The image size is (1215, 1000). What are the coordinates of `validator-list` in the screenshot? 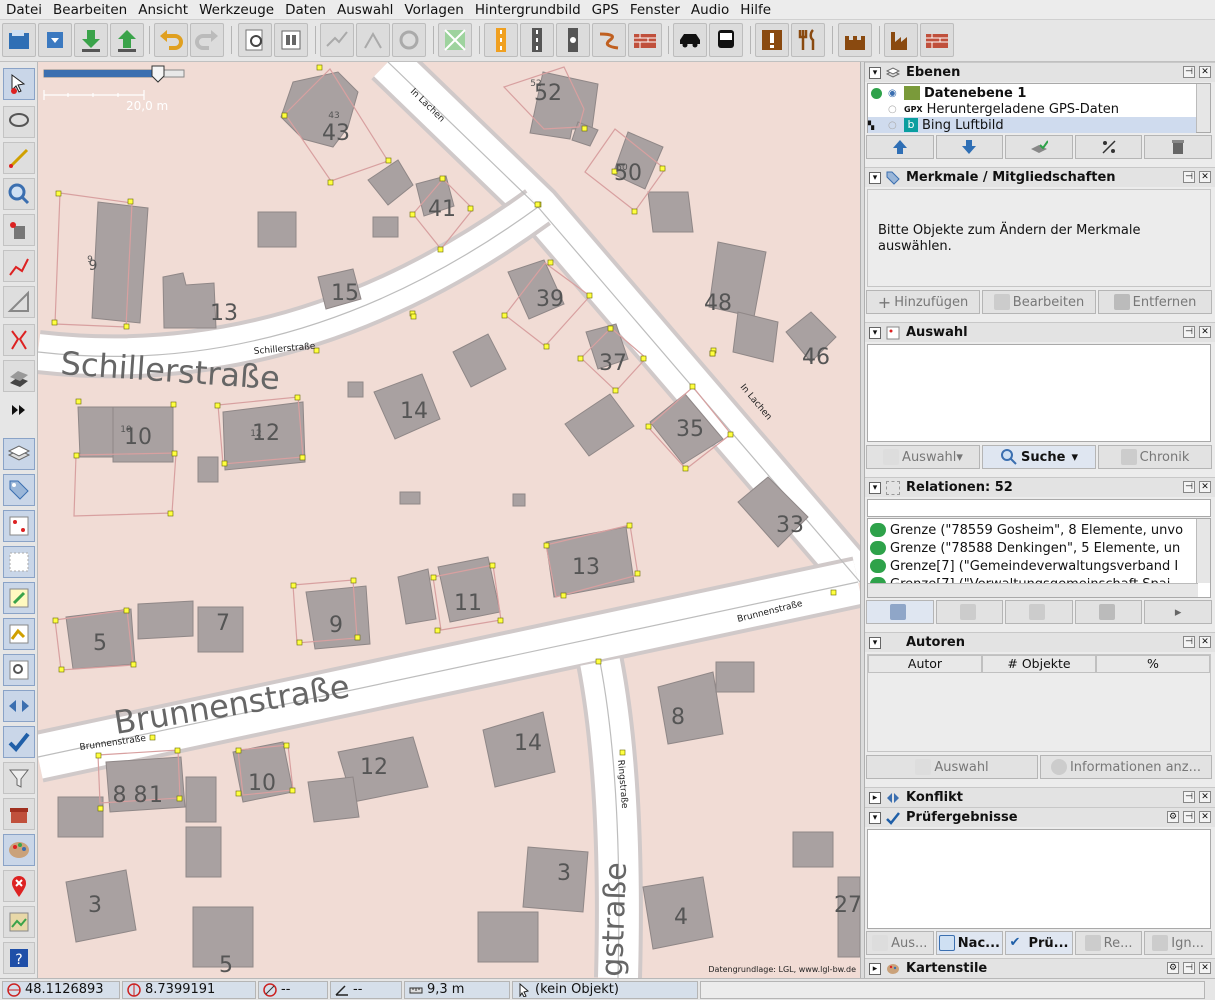 It's located at (1039, 879).